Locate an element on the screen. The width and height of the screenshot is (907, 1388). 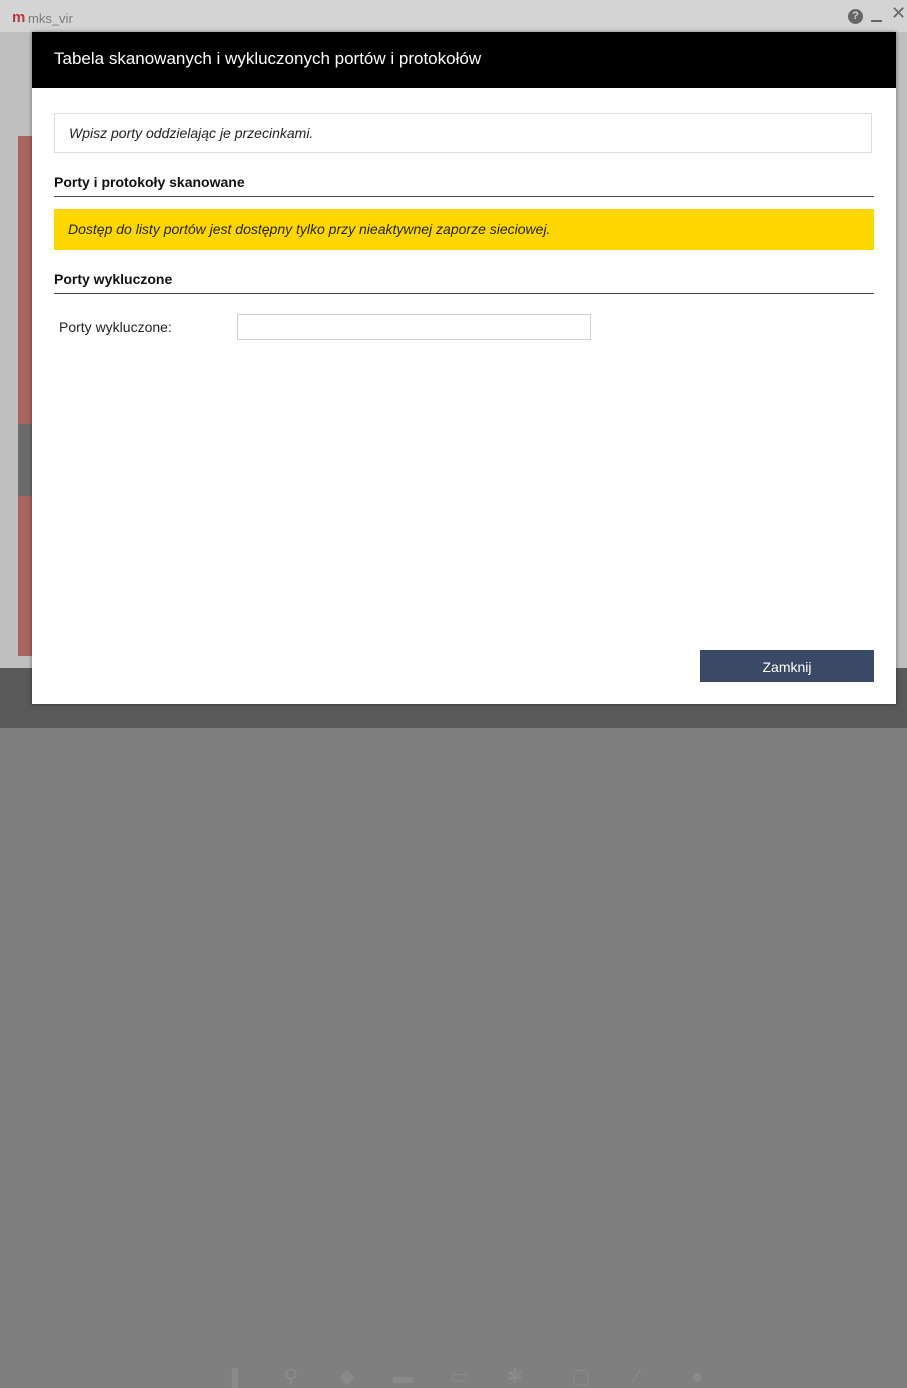
excluded-ports-label: Porty wykluczone: is located at coordinates (115, 327).